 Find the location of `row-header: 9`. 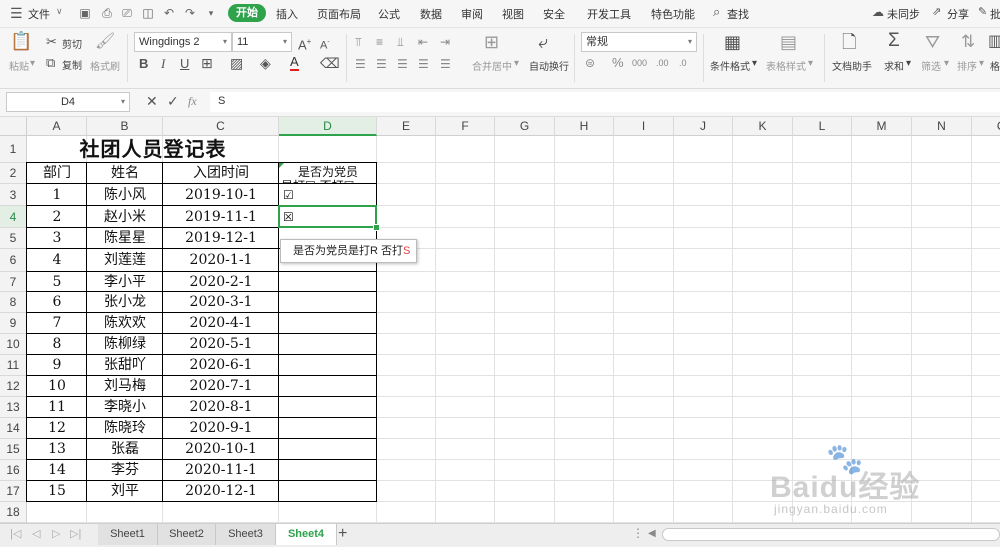

row-header: 9 is located at coordinates (13, 323).